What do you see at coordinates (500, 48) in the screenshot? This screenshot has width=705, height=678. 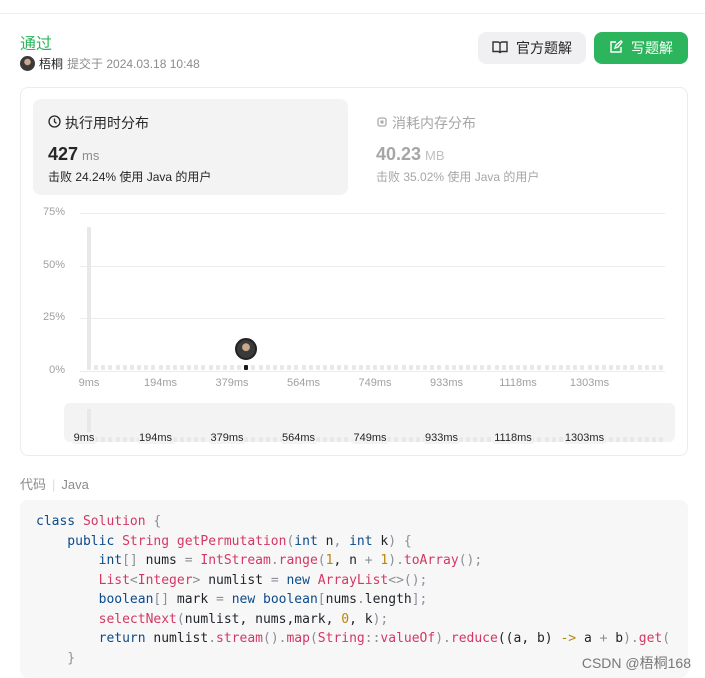 I see `book-icon` at bounding box center [500, 48].